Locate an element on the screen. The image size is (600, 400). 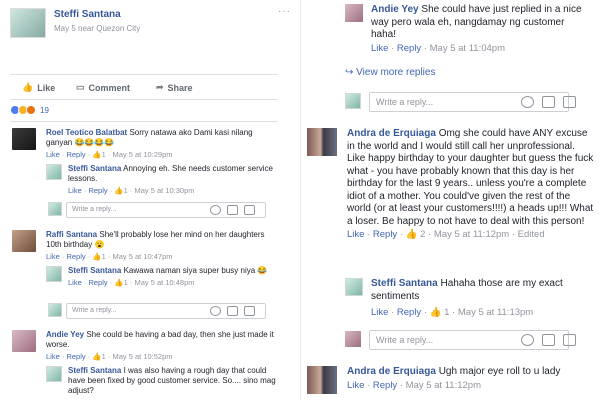
like-button: 👍 Like is located at coordinates (38, 87).